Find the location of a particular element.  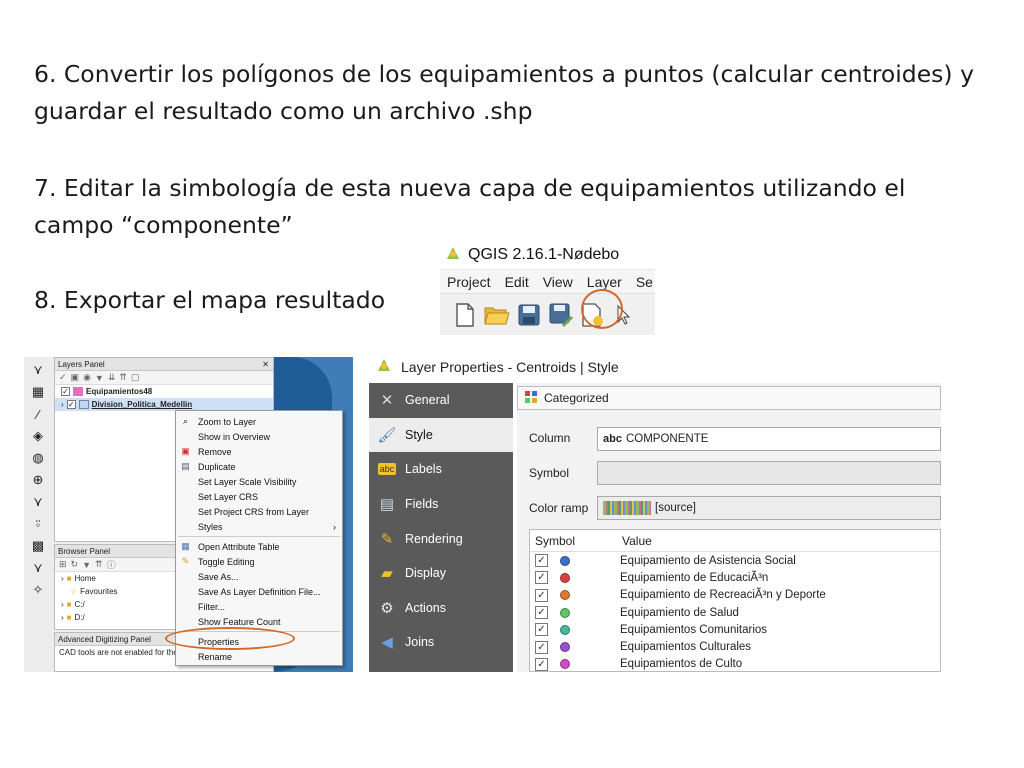

remove-layer-icon: ▢ is located at coordinates (135, 377).